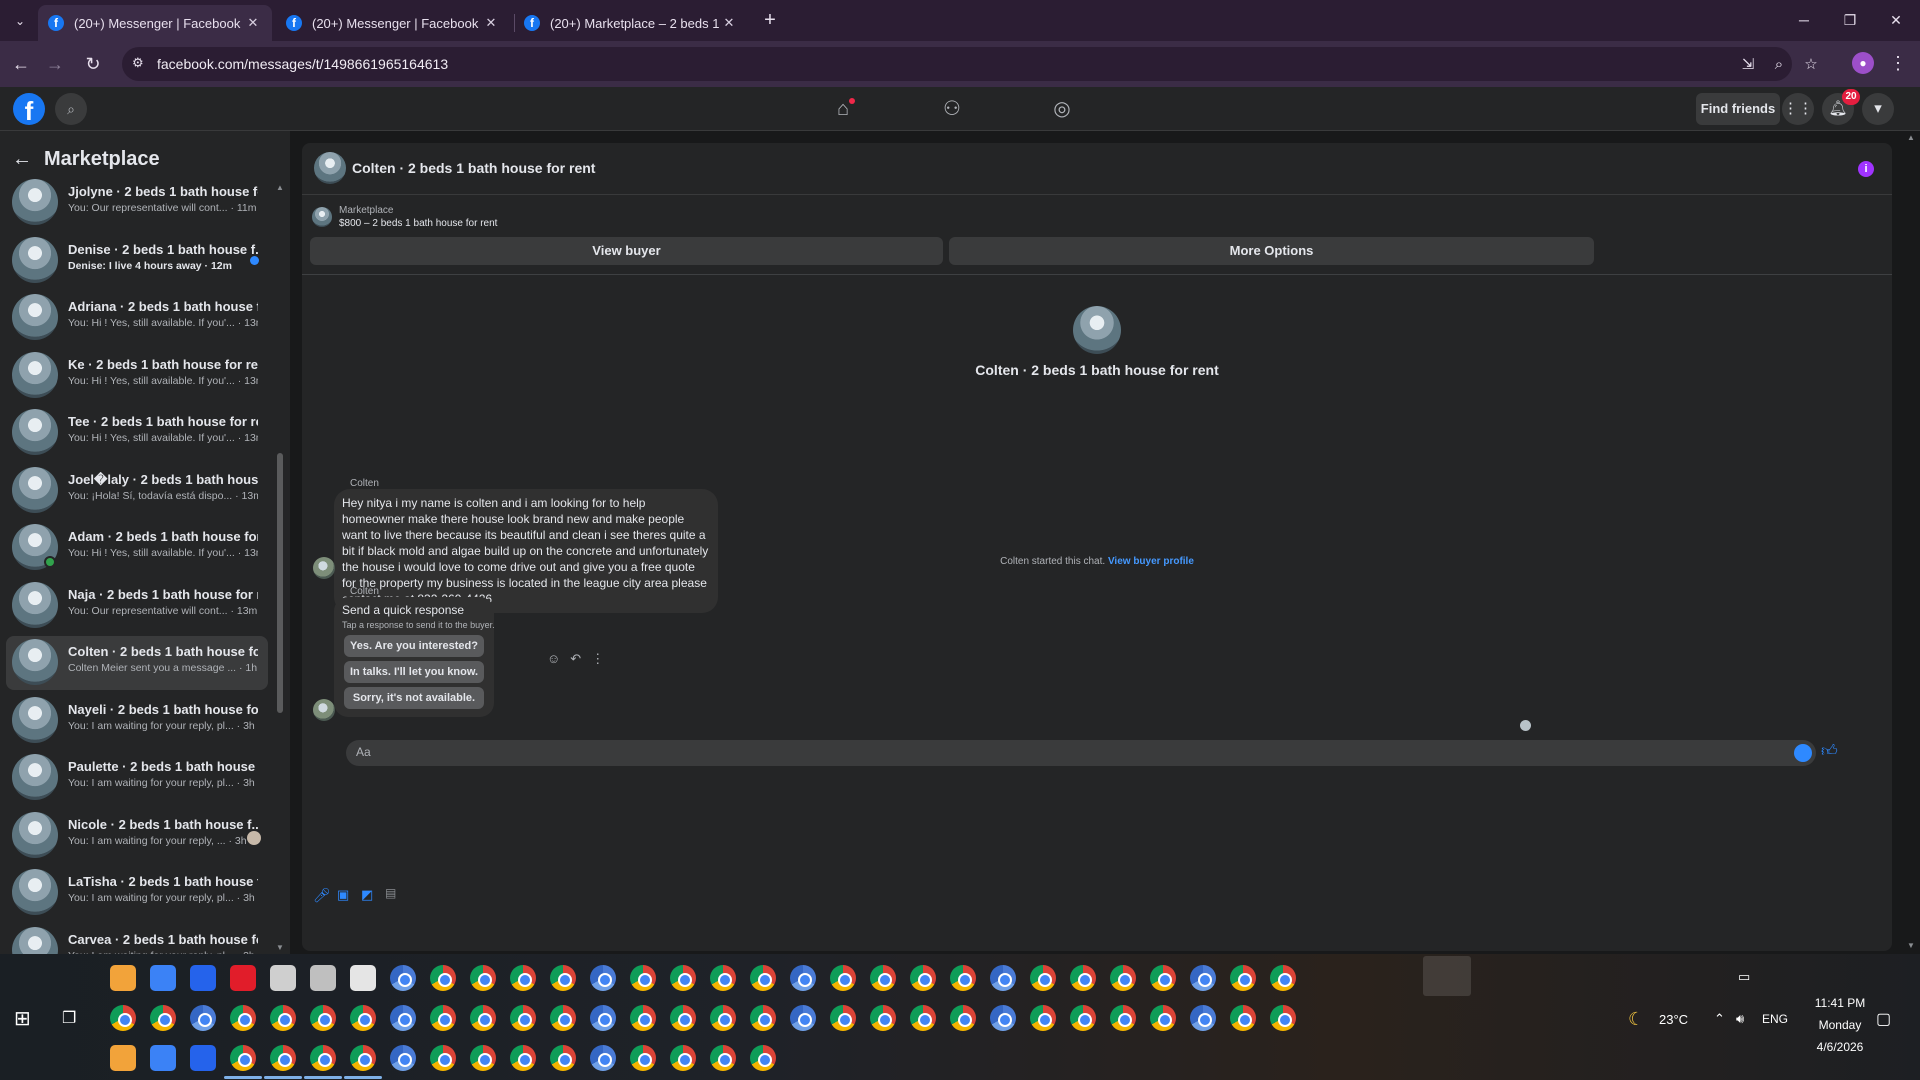  What do you see at coordinates (626, 251) in the screenshot?
I see `view-buyer-button: View buyer` at bounding box center [626, 251].